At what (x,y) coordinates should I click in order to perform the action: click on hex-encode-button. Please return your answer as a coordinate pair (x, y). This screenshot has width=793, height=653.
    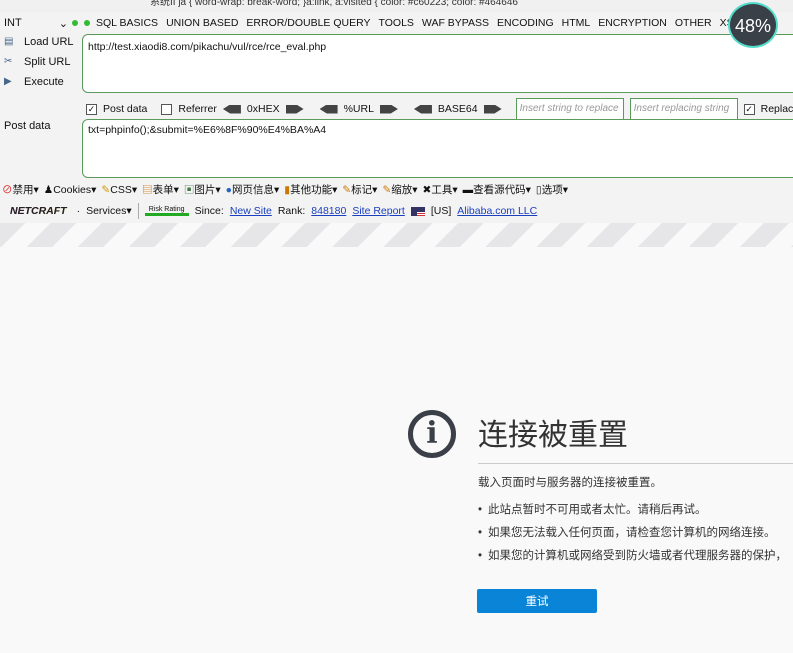
    Looking at the image, I should click on (294, 109).